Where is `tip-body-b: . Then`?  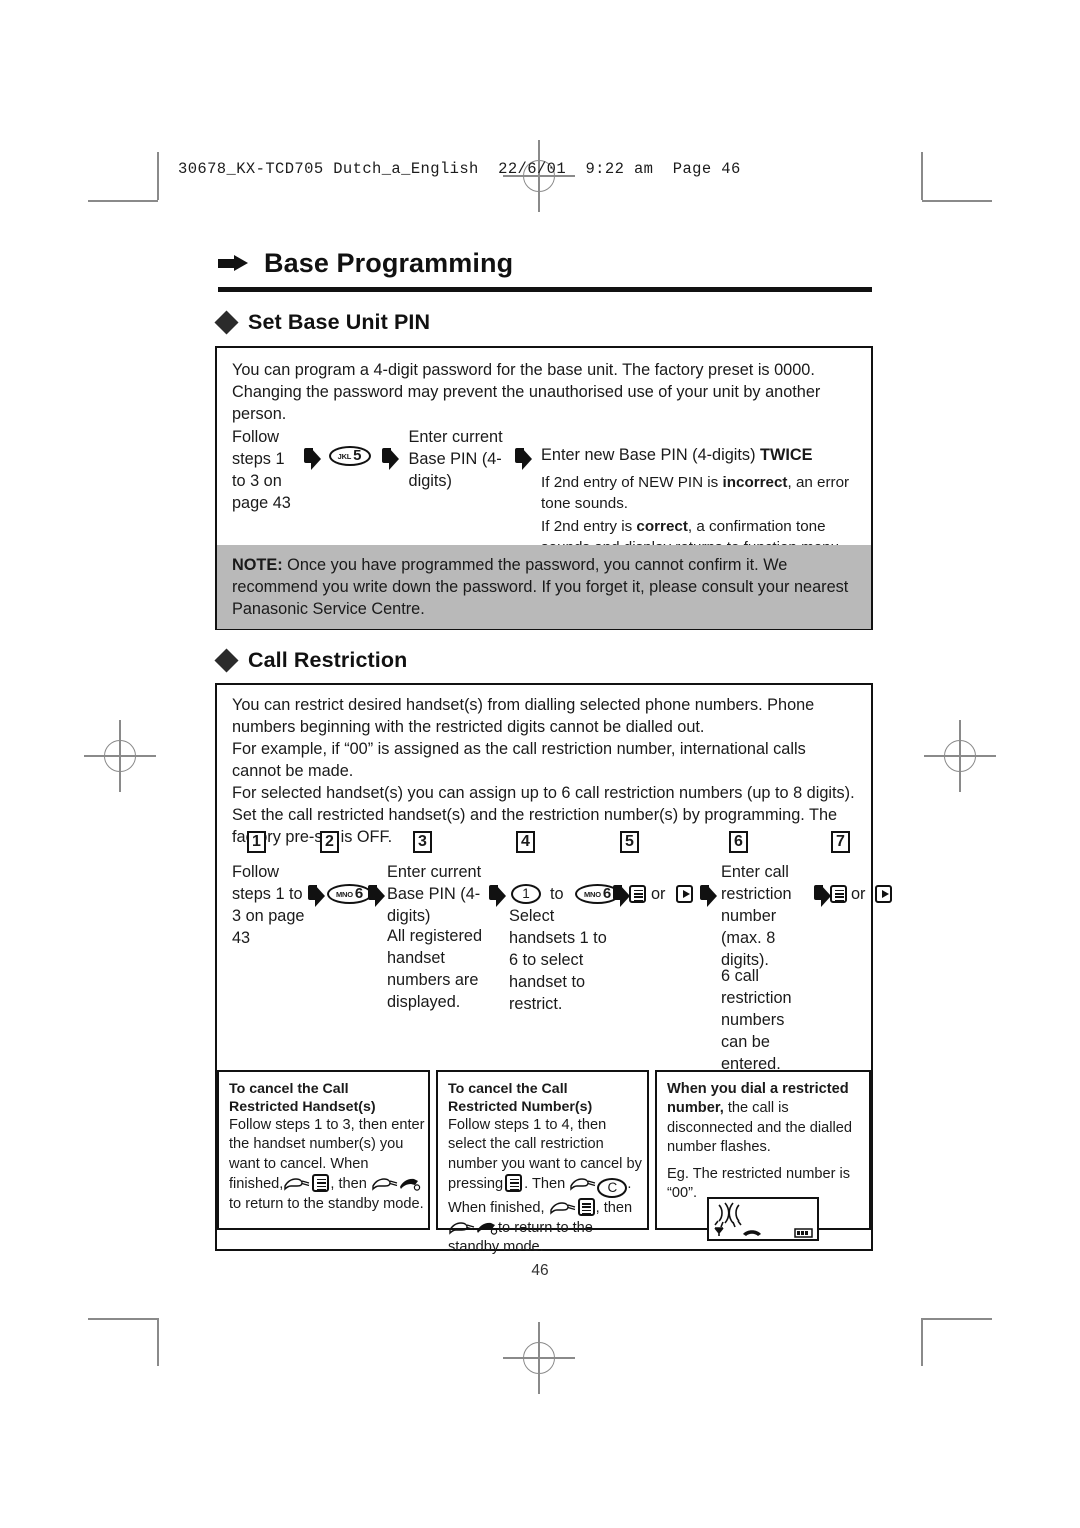
tip-body-b: . Then is located at coordinates (545, 1184).